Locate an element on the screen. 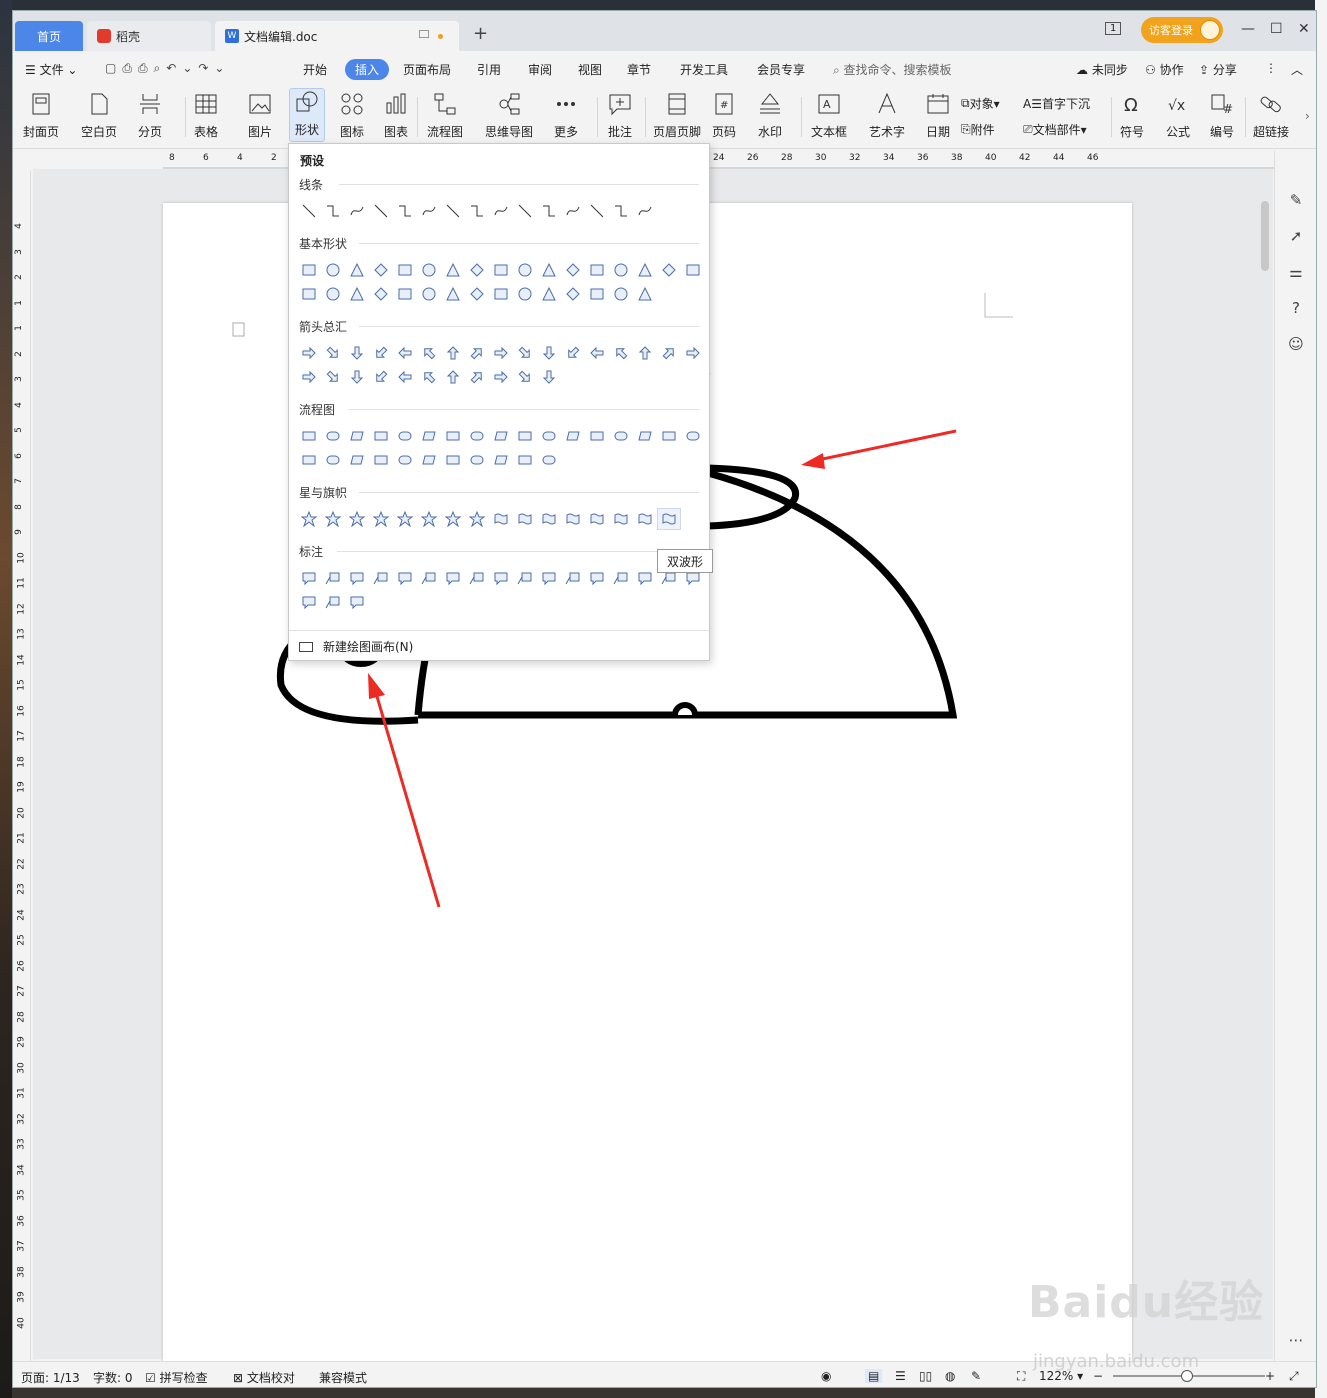  picture-button: 图片 is located at coordinates (260, 115).